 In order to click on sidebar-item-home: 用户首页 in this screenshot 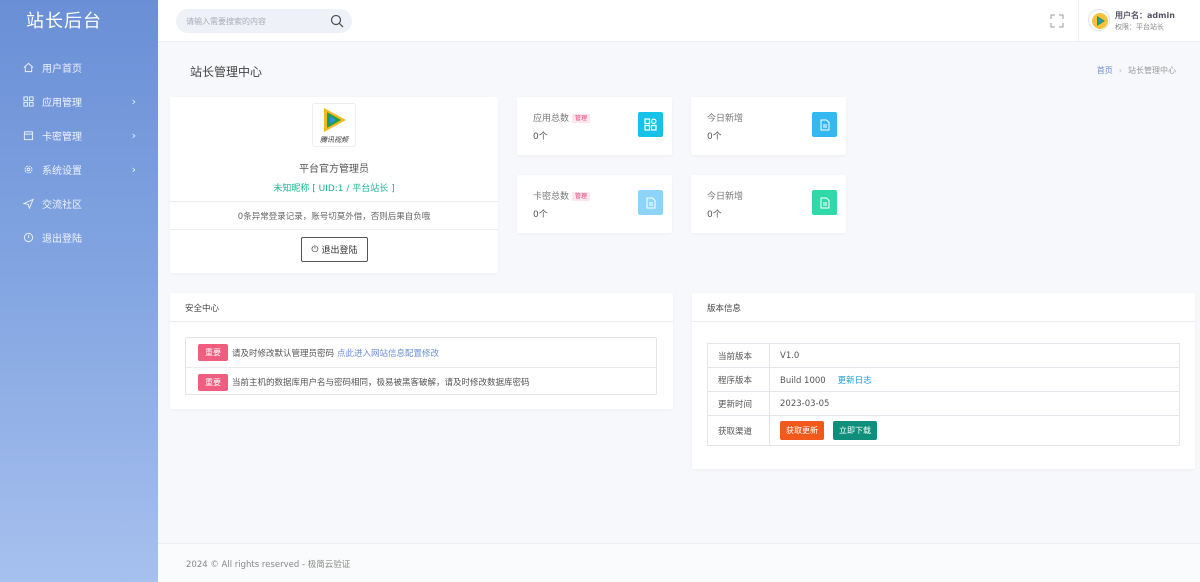, I will do `click(79, 67)`.